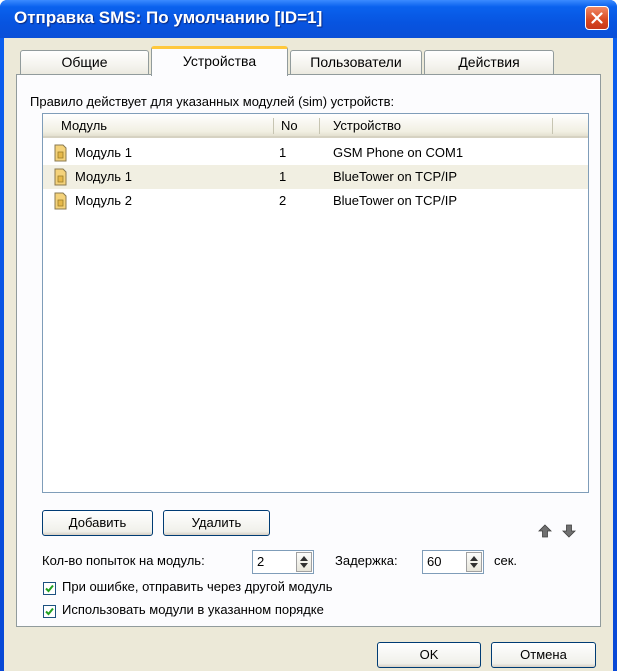 The height and width of the screenshot is (671, 617). Describe the element at coordinates (569, 531) in the screenshot. I see `arrow-down-icon` at that location.